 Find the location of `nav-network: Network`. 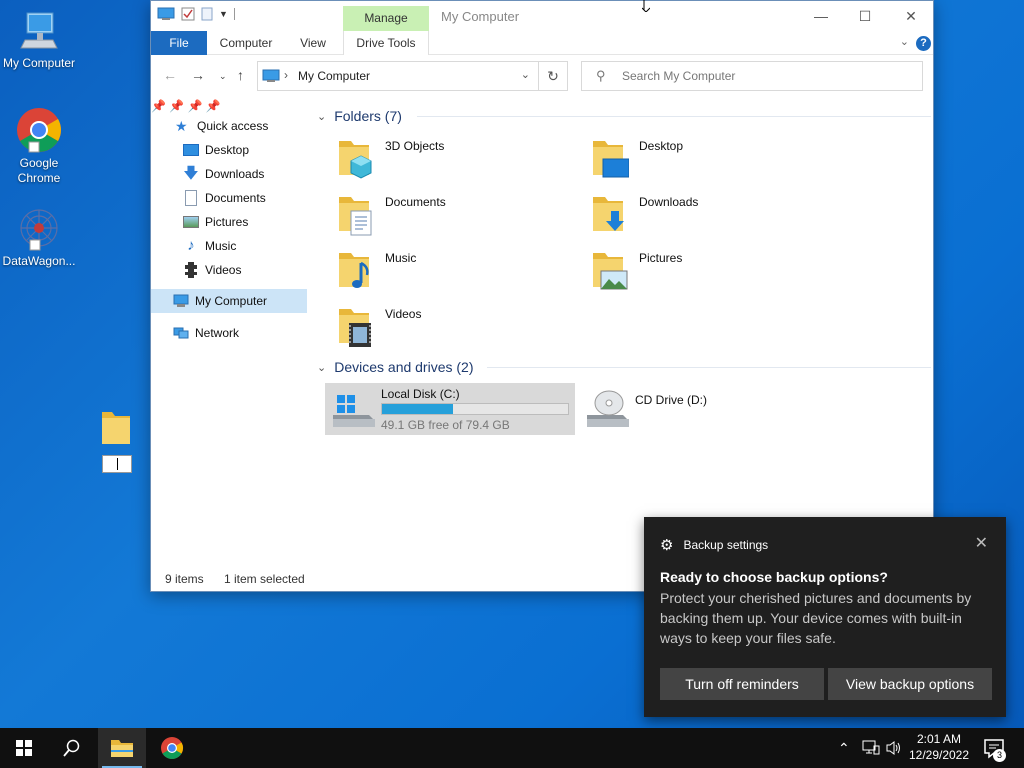

nav-network: Network is located at coordinates (206, 333).